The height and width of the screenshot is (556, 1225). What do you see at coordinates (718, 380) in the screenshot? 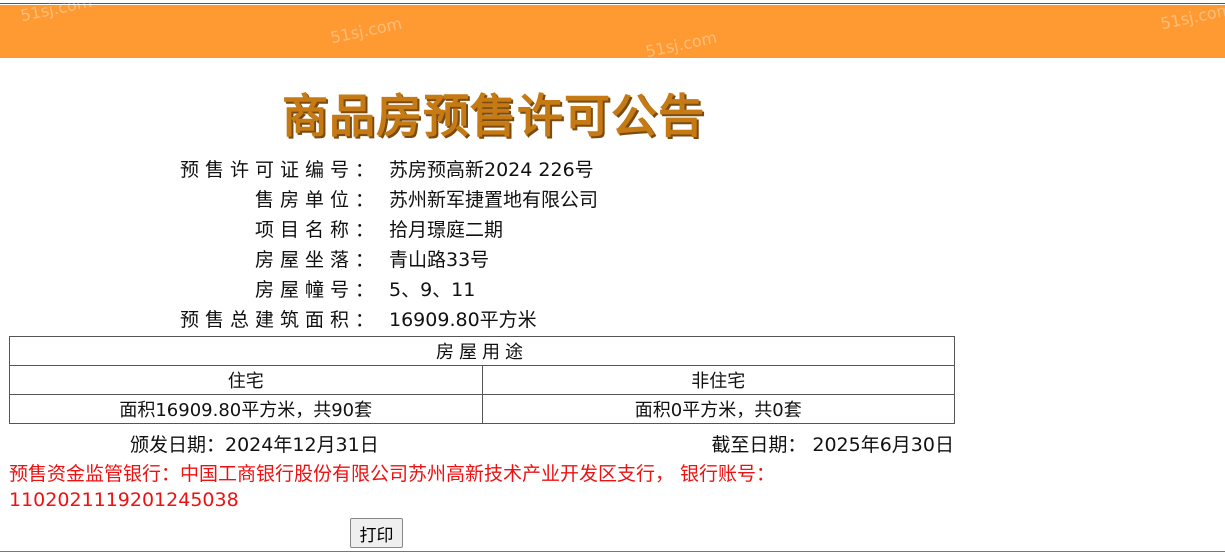
I see `column-non-residential: 非住宅` at bounding box center [718, 380].